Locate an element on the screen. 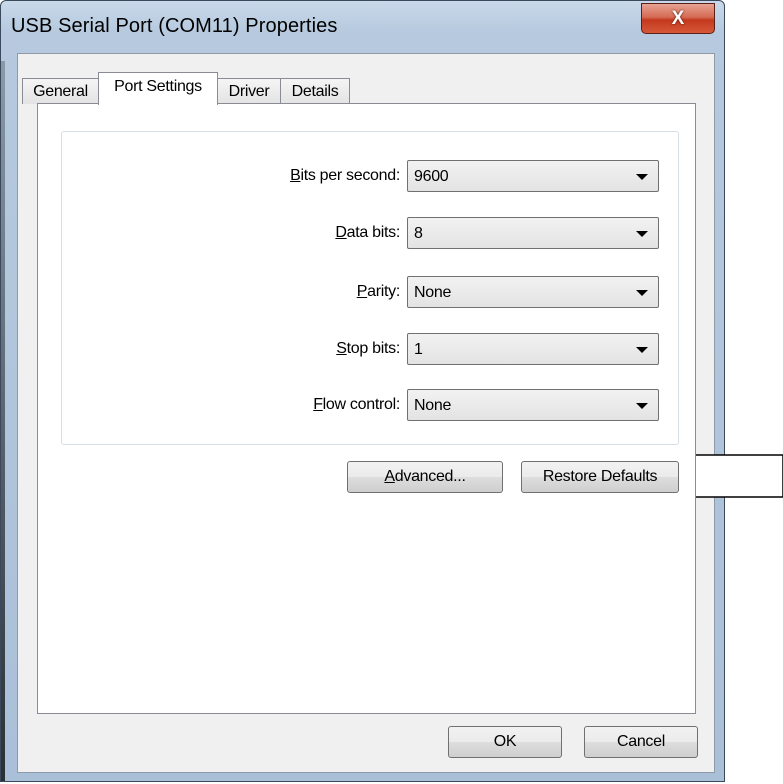 The height and width of the screenshot is (784, 783). data-bits-value: 8 is located at coordinates (418, 233).